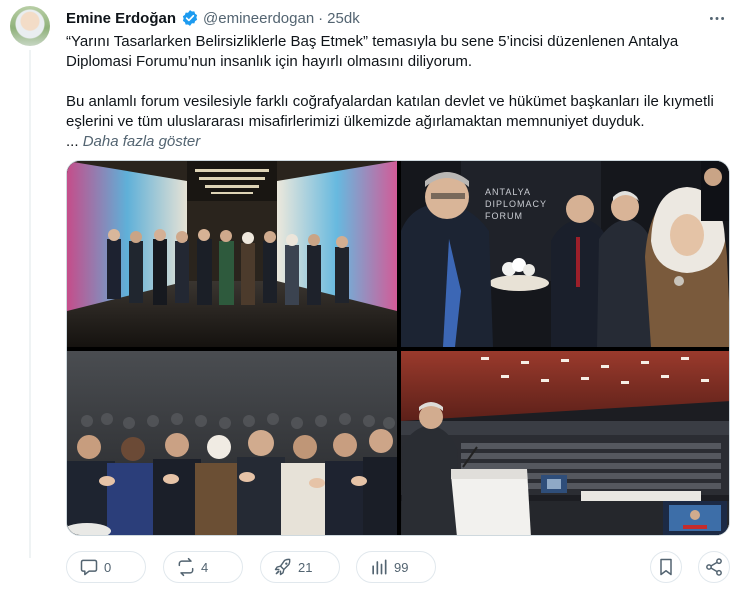  I want to click on share-icon, so click(714, 567).